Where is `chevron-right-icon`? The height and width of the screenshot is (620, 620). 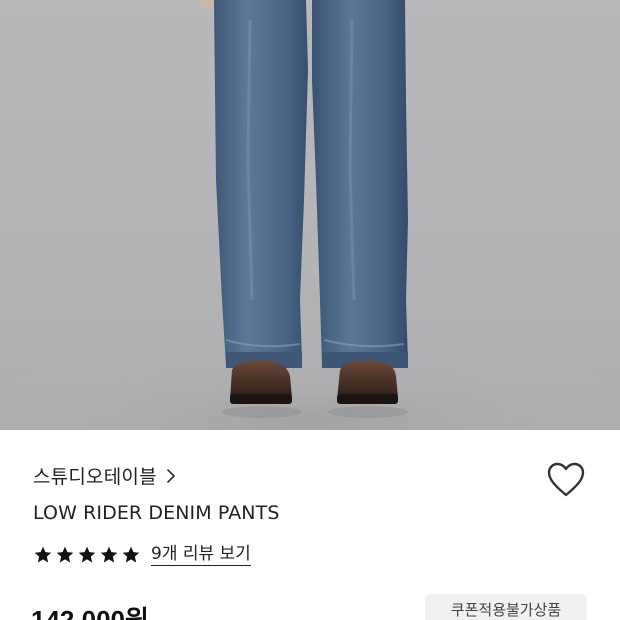 chevron-right-icon is located at coordinates (170, 475).